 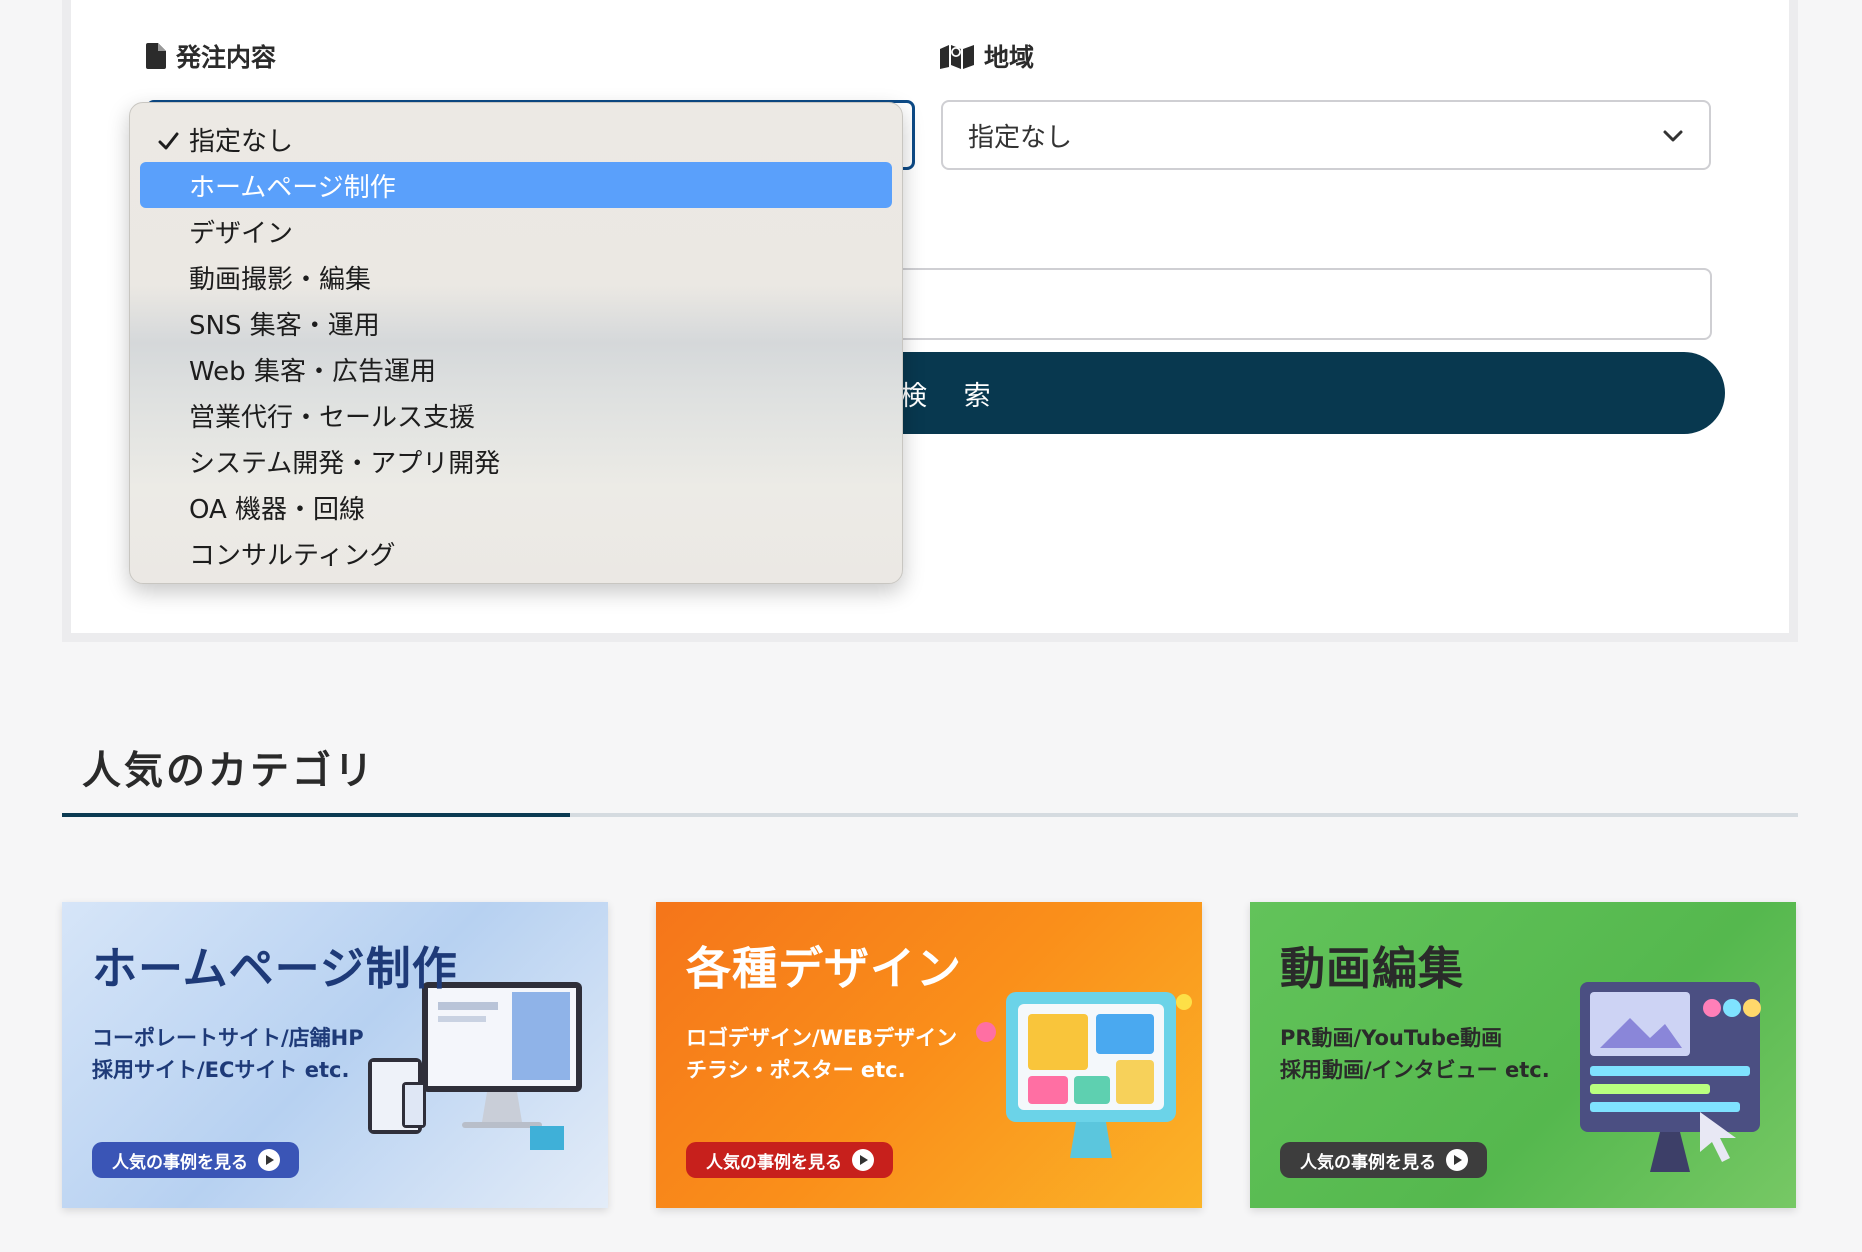 What do you see at coordinates (516, 369) in the screenshot?
I see `dropdown-option-web-ads: Web 集客・広告運用` at bounding box center [516, 369].